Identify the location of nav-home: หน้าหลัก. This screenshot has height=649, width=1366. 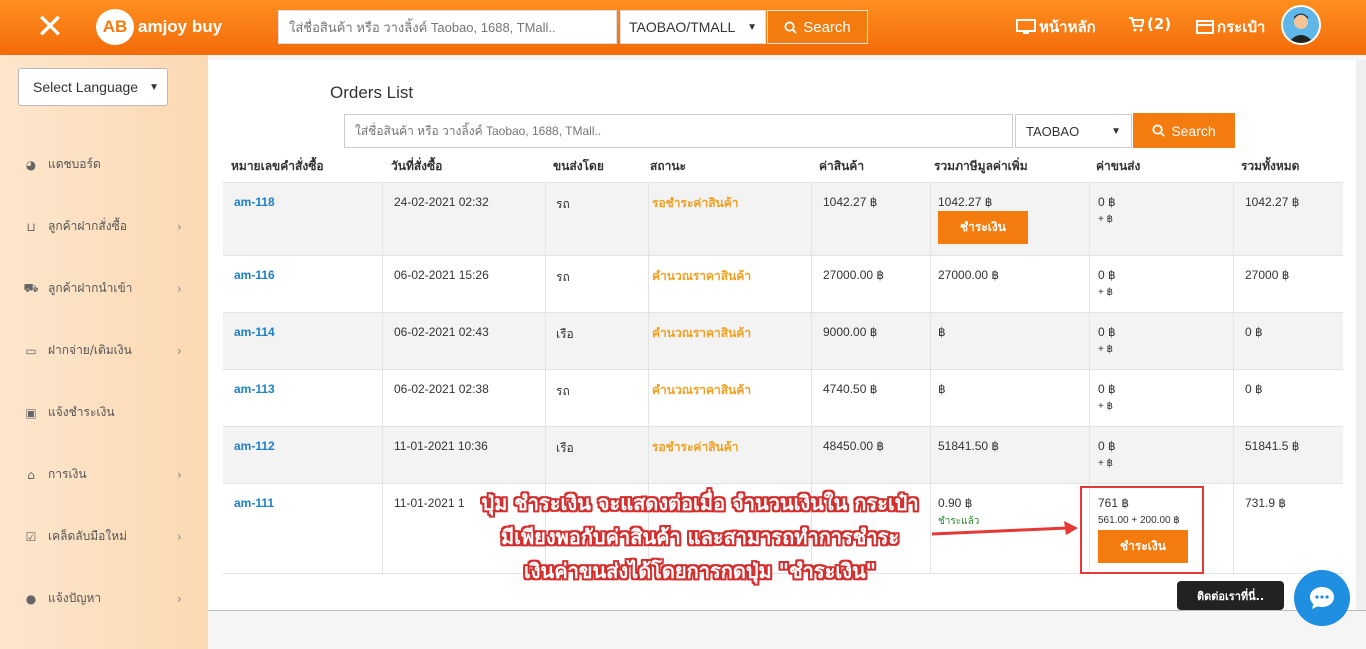
(1056, 27).